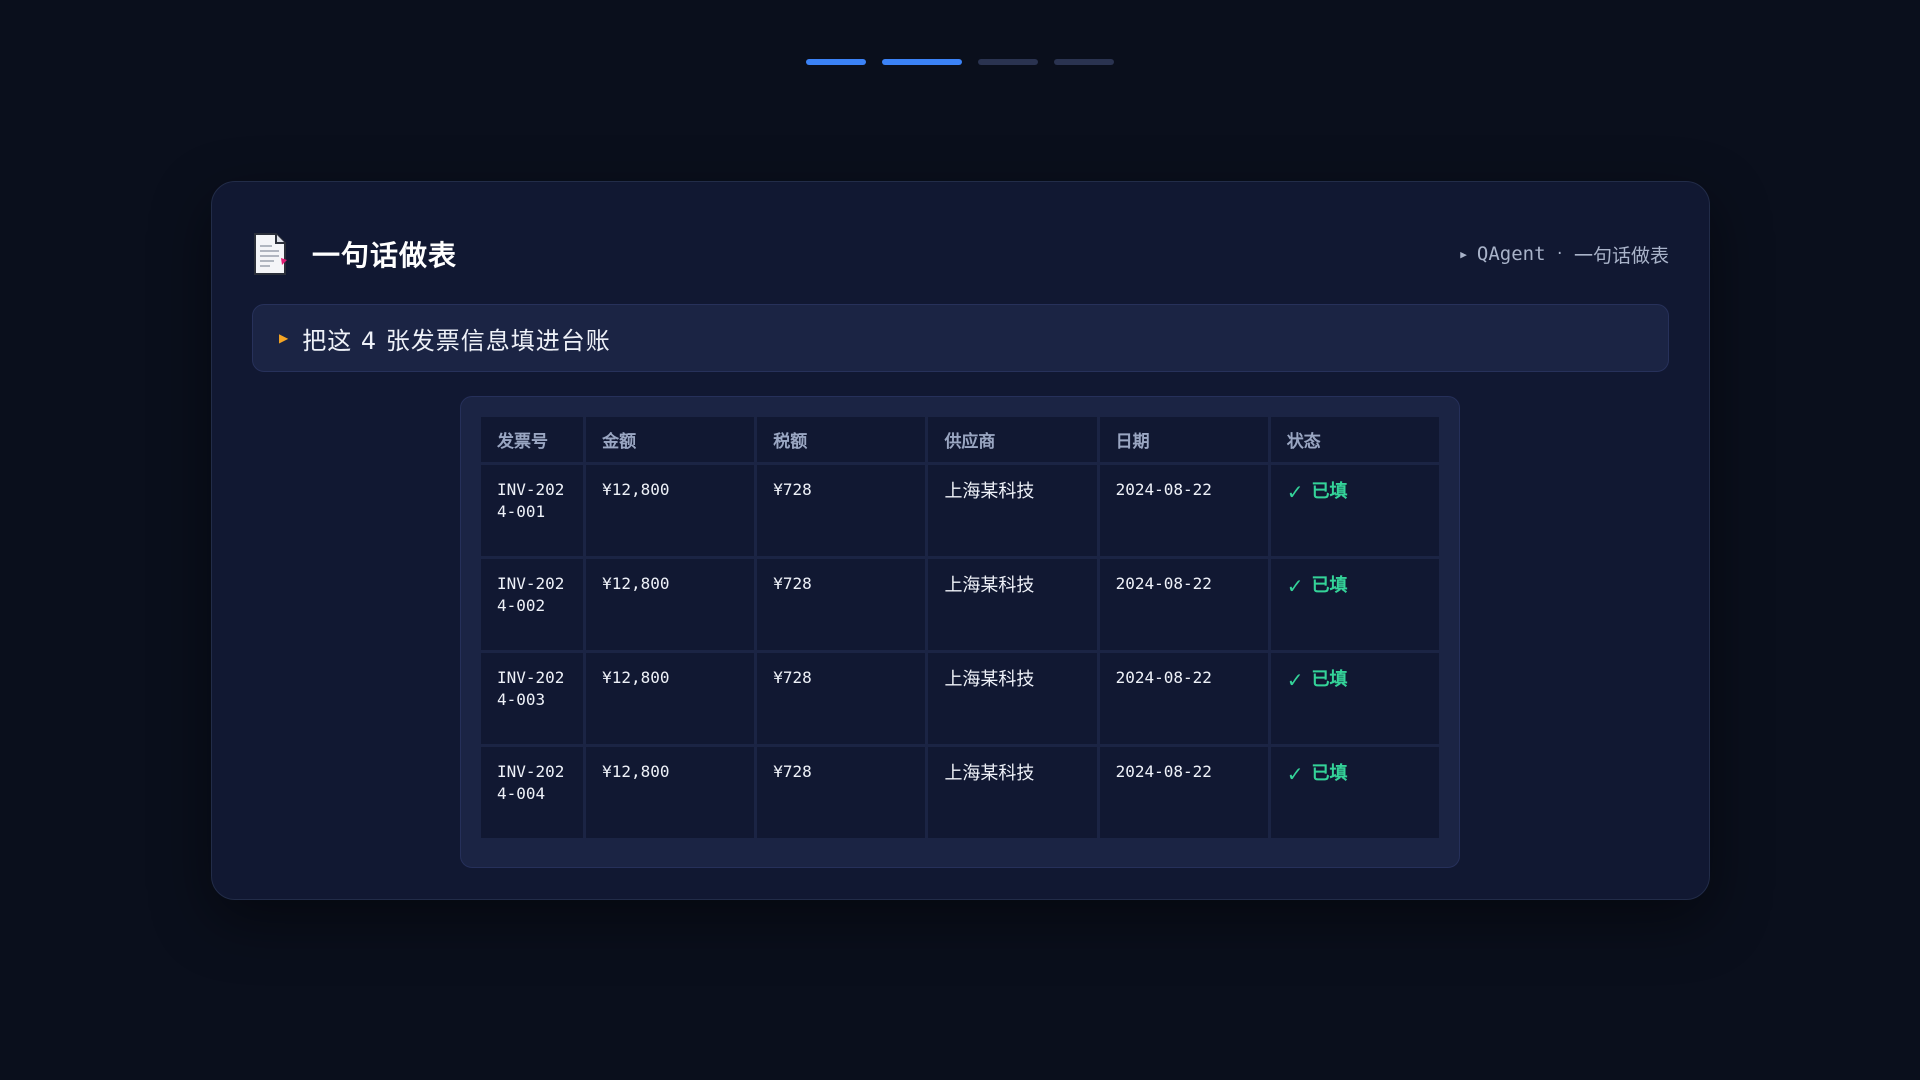 The width and height of the screenshot is (1920, 1080). I want to click on step-progress, so click(960, 62).